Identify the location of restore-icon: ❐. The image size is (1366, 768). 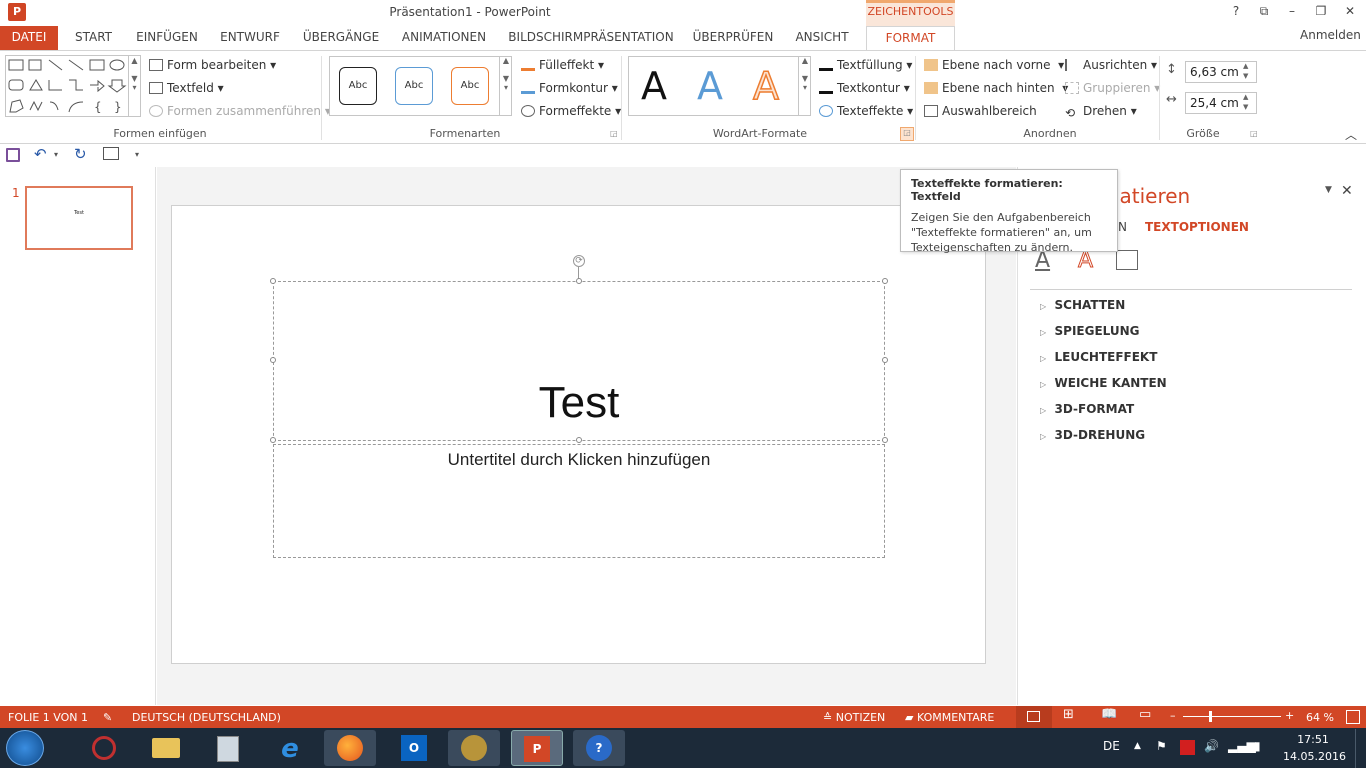
(1321, 12).